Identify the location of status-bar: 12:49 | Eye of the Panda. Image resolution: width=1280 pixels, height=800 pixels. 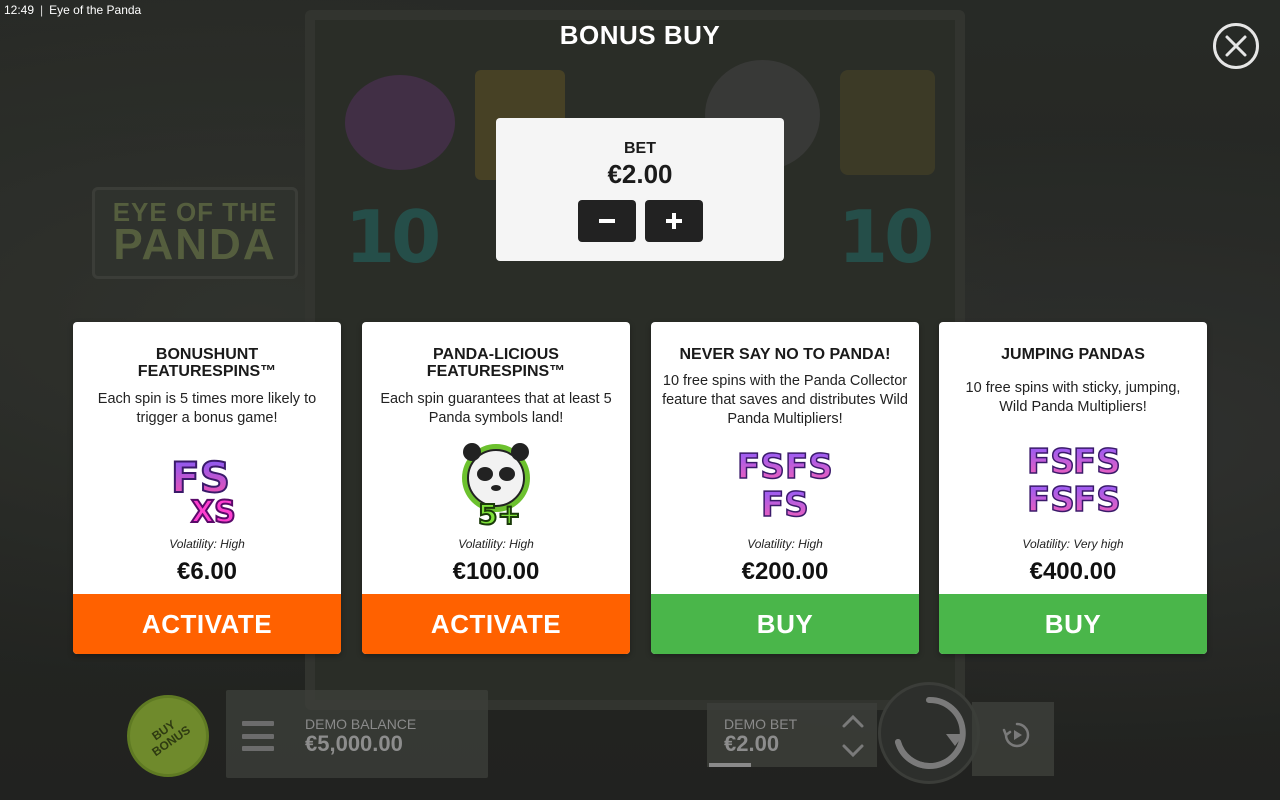
(150, 10).